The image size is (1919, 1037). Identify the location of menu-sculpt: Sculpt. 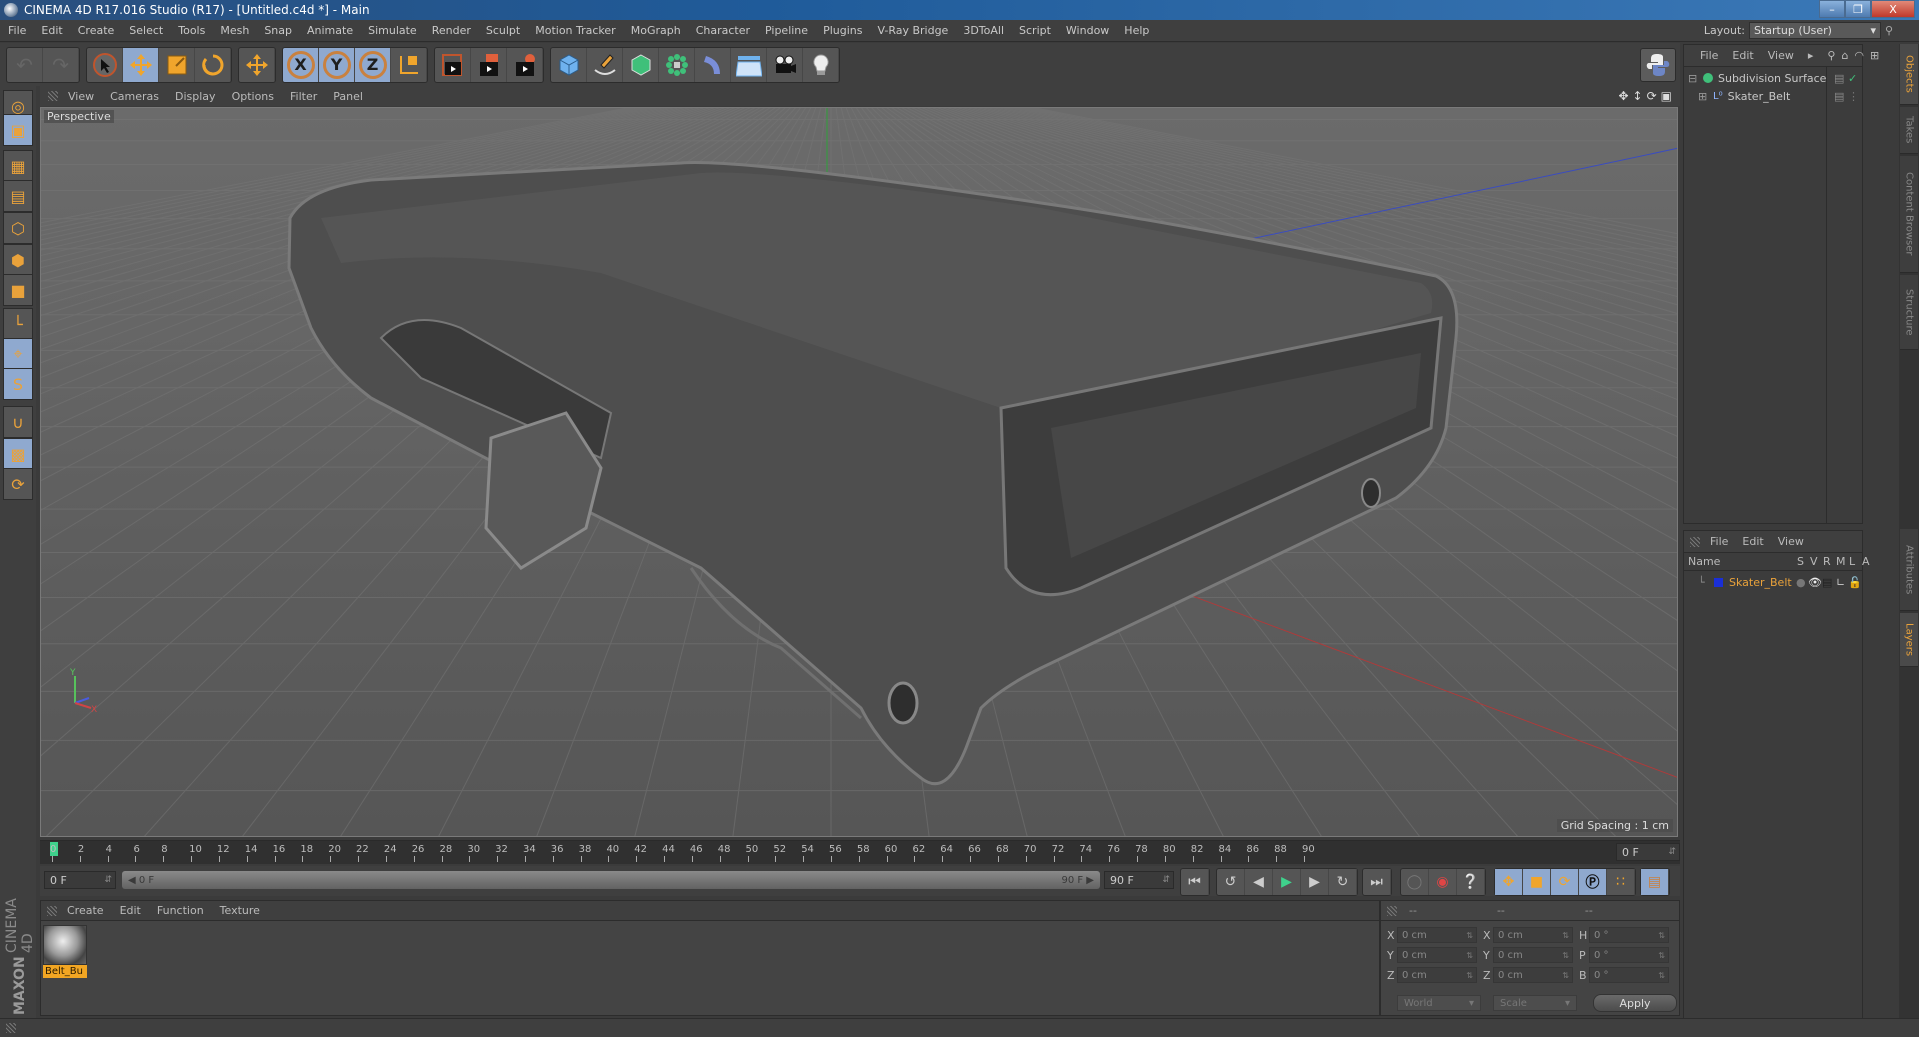
(503, 30).